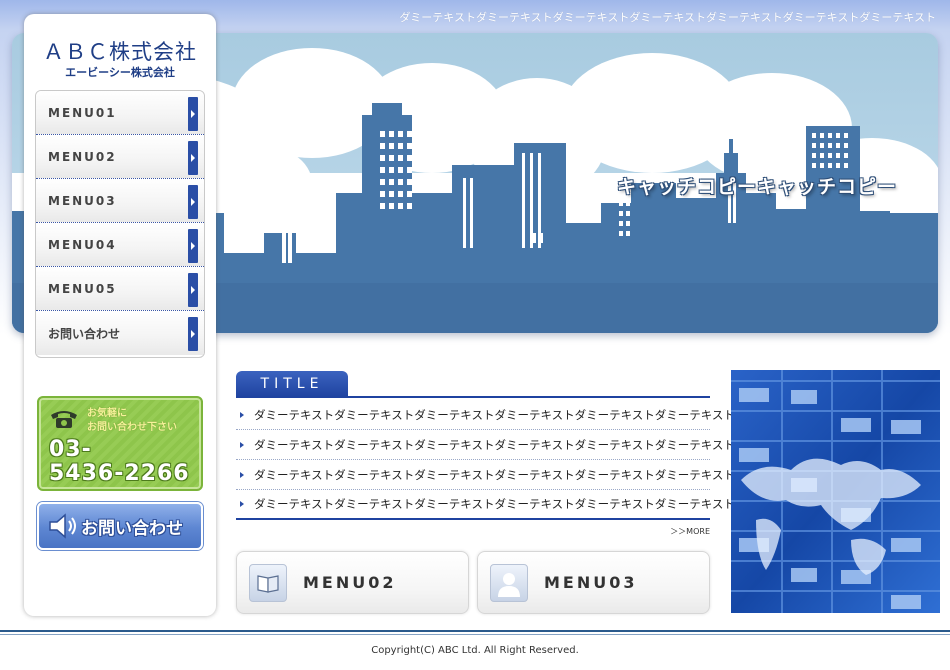 This screenshot has width=950, height=670. Describe the element at coordinates (473, 397) in the screenshot. I see `section-title-rule` at that location.